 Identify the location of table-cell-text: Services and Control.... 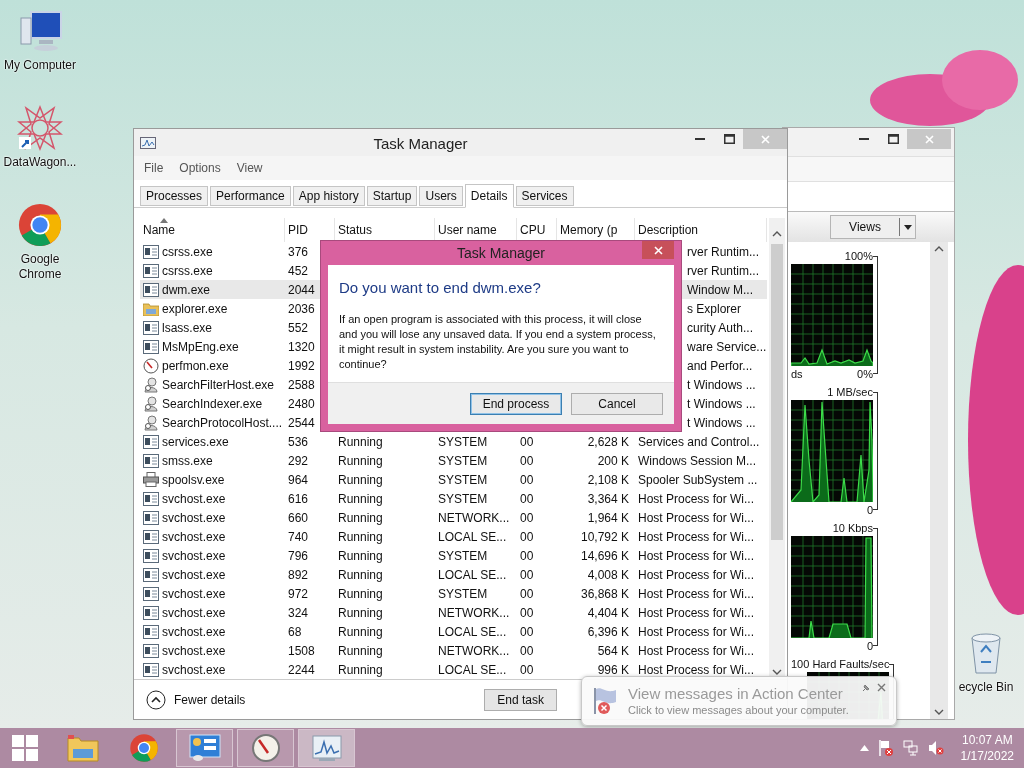
(699, 442).